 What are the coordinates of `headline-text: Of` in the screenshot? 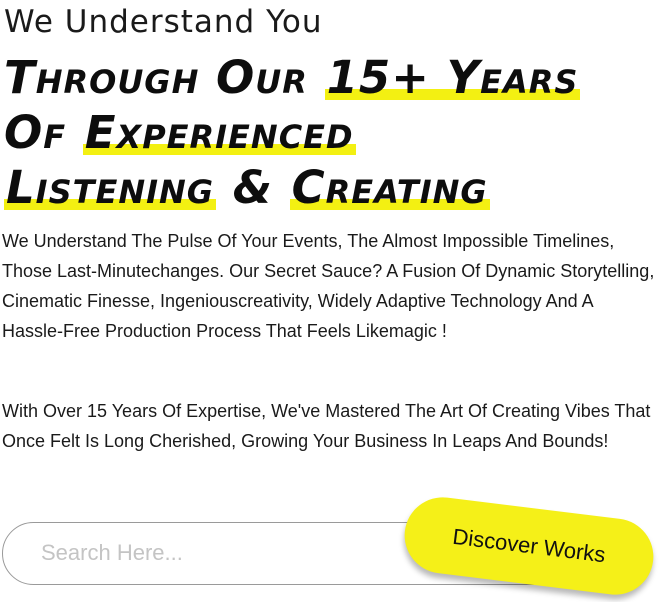 It's located at (43, 132).